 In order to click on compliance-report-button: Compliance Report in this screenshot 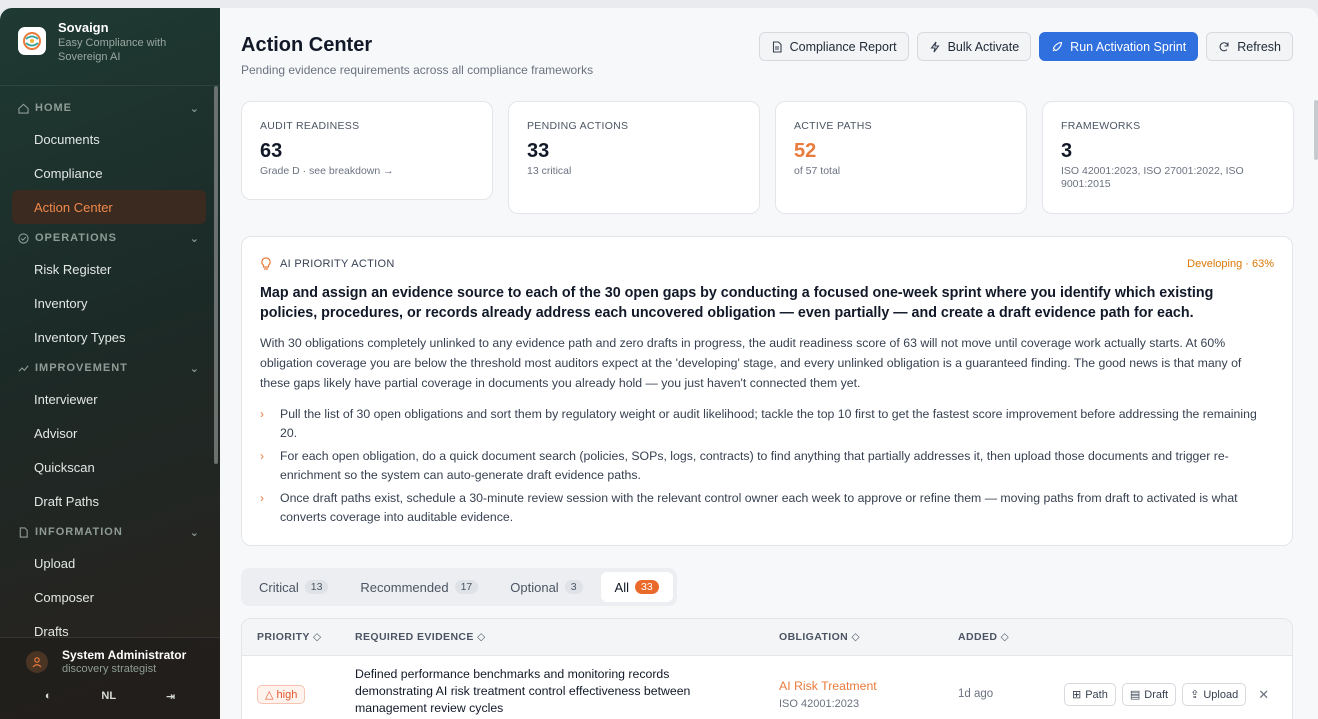, I will do `click(833, 46)`.